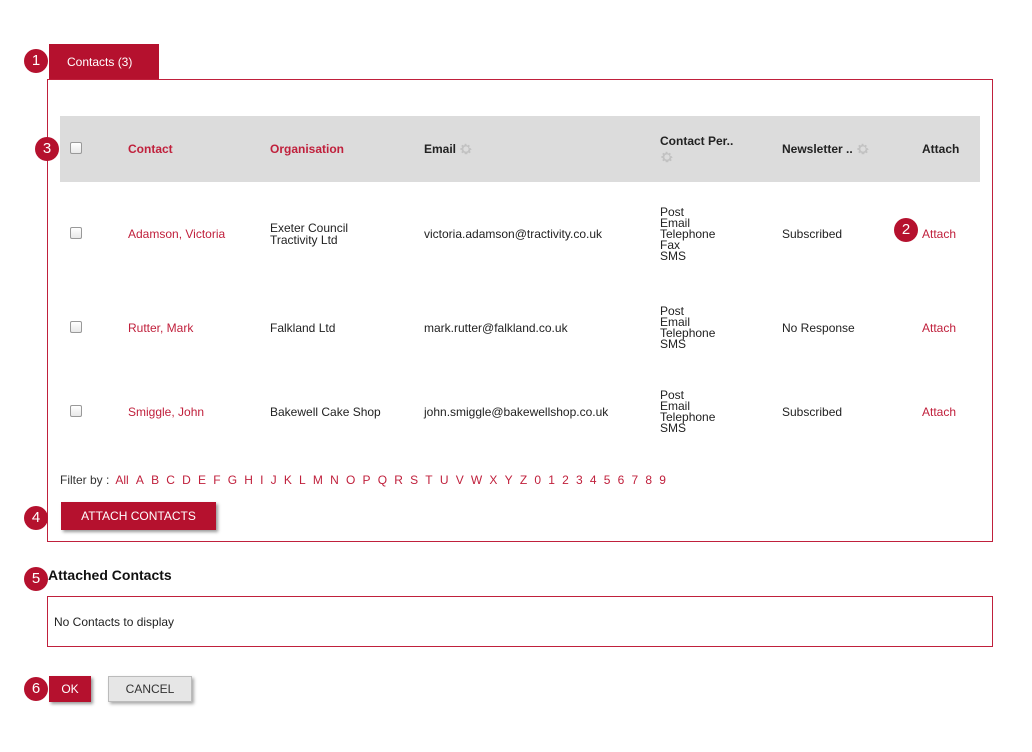  Describe the element at coordinates (199, 234) in the screenshot. I see `contact-name-link: Adamson, Victoria` at that location.